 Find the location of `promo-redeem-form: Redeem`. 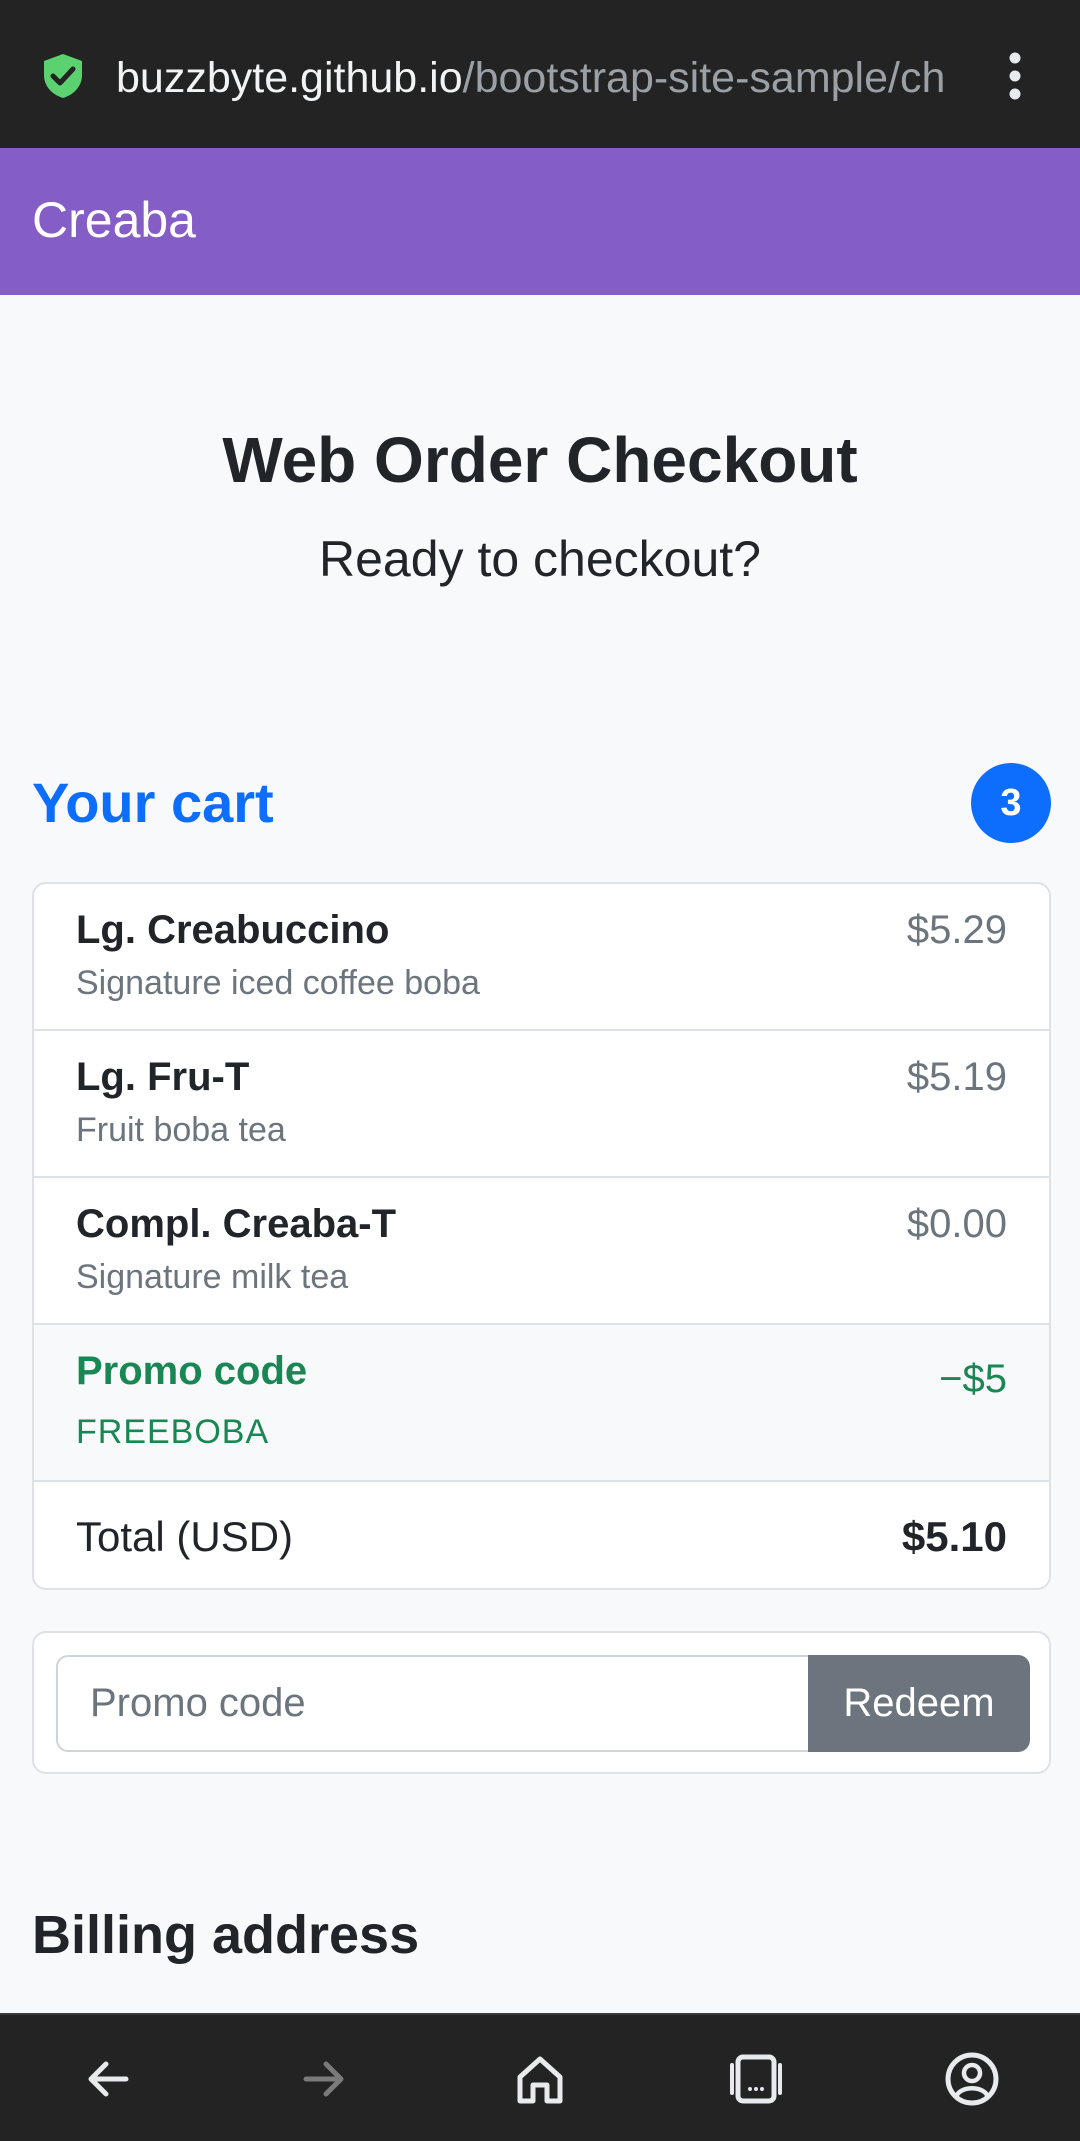

promo-redeem-form: Redeem is located at coordinates (541, 1702).